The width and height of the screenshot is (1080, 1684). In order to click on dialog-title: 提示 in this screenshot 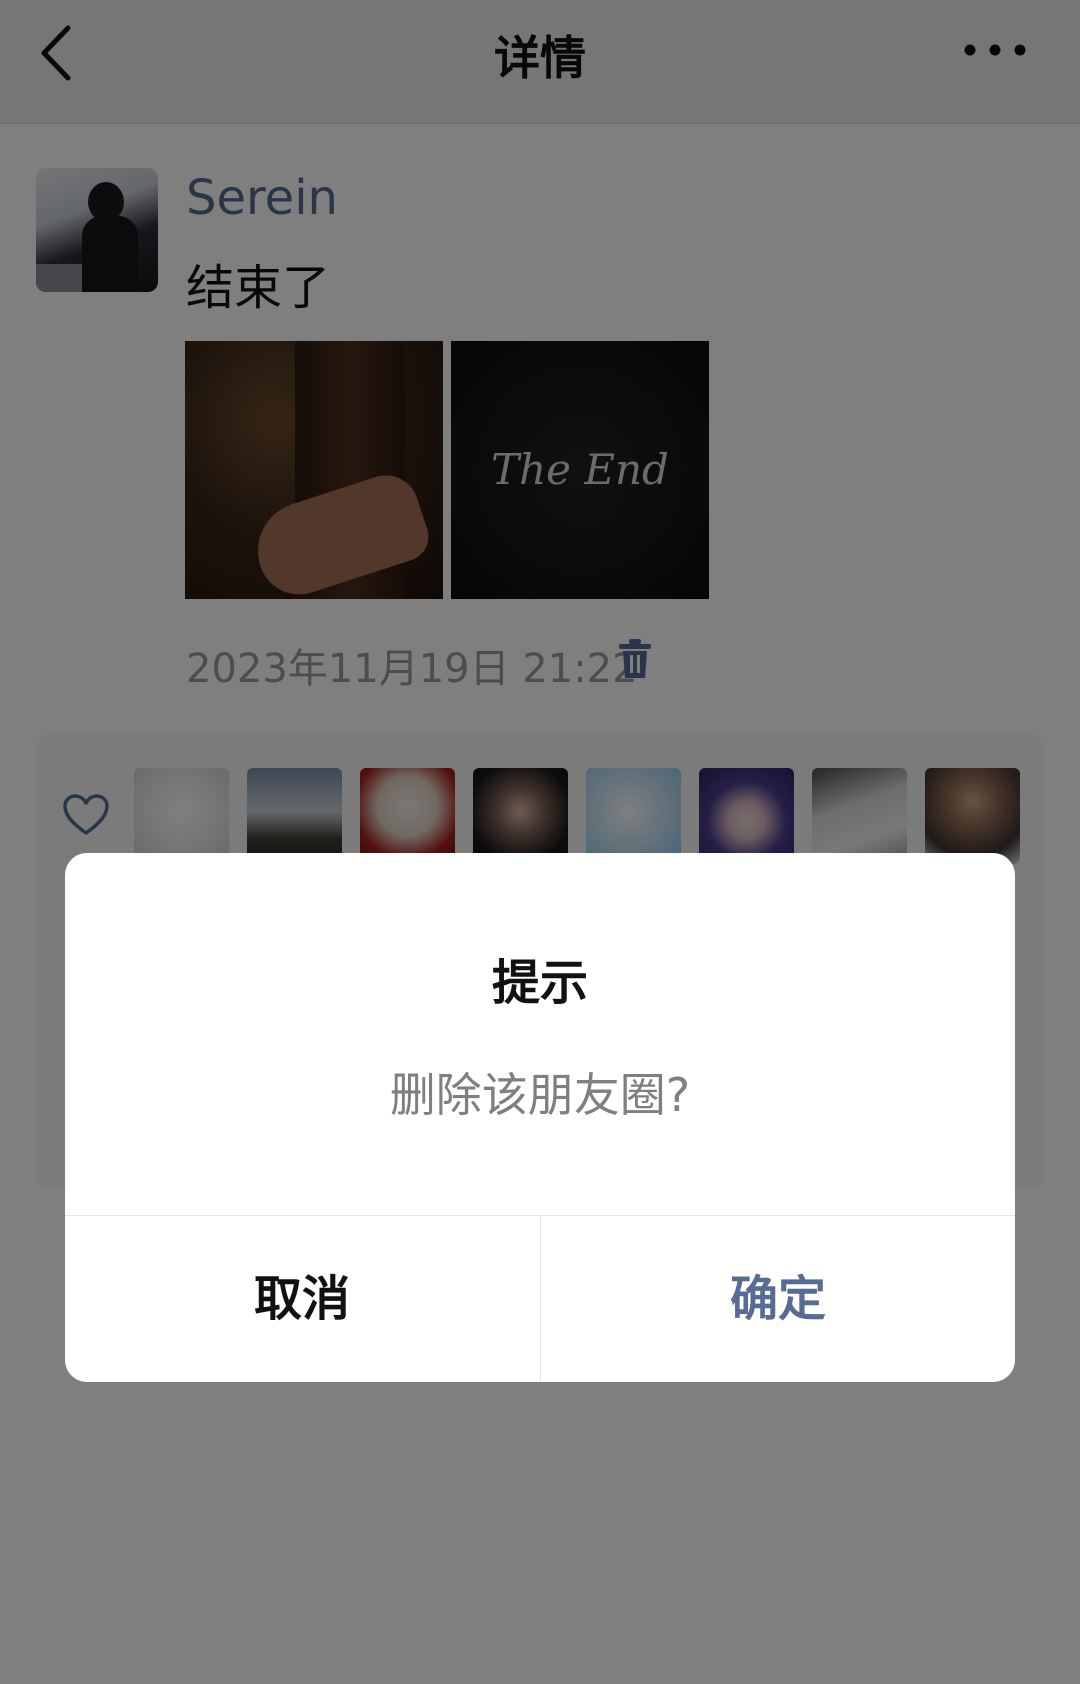, I will do `click(539, 983)`.